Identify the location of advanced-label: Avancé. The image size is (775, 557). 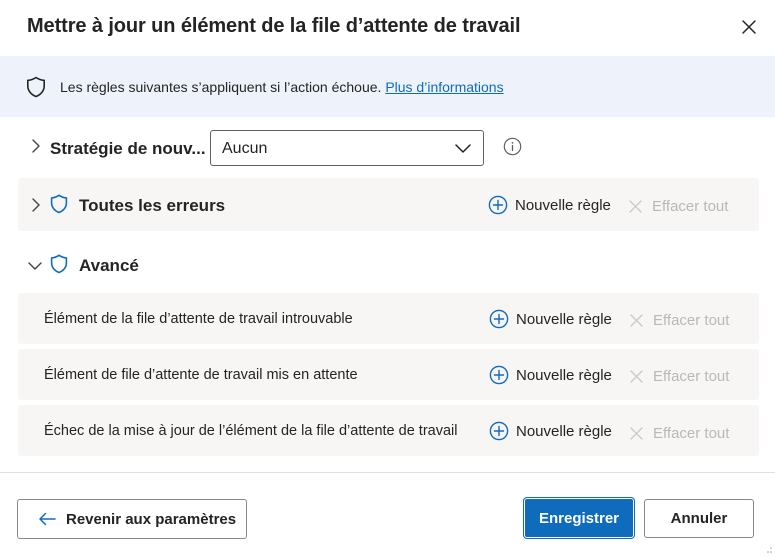
(109, 265).